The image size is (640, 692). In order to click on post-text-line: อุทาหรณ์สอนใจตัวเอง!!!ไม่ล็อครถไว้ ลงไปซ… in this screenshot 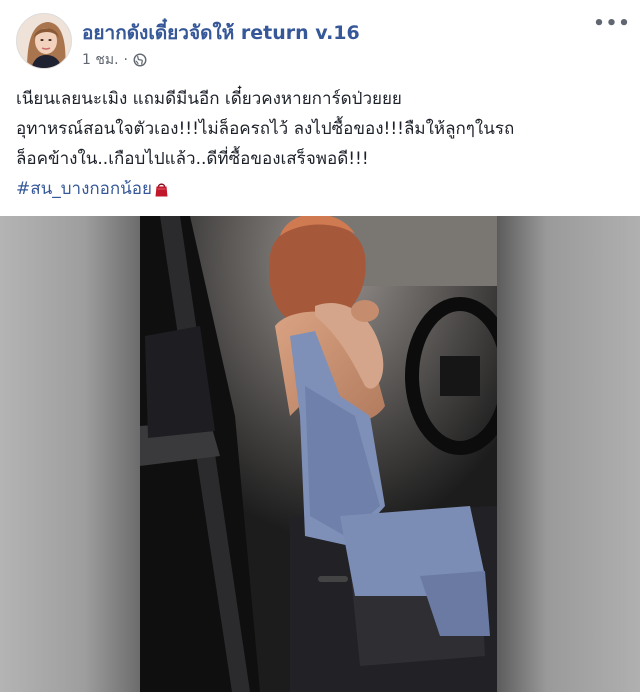, I will do `click(265, 129)`.